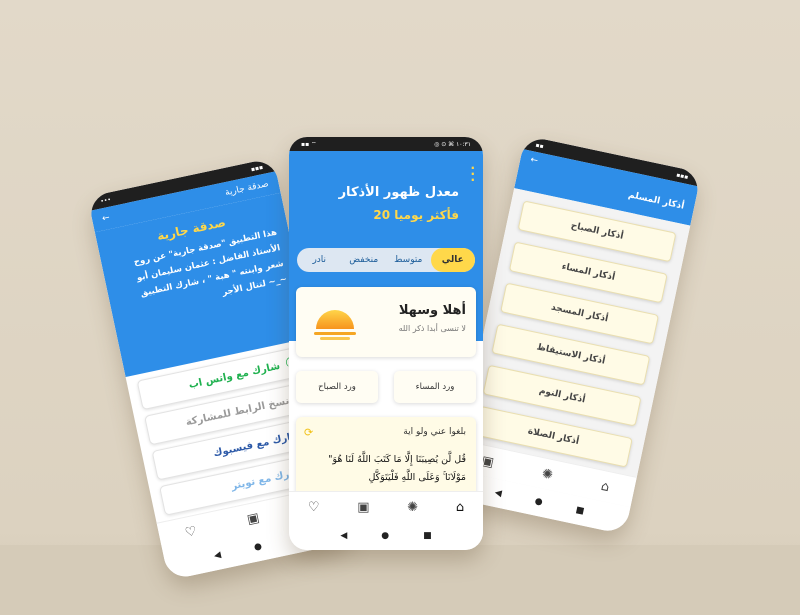 The height and width of the screenshot is (615, 800). I want to click on frequency-selector: عالي متوسط منخفض نادر, so click(386, 260).